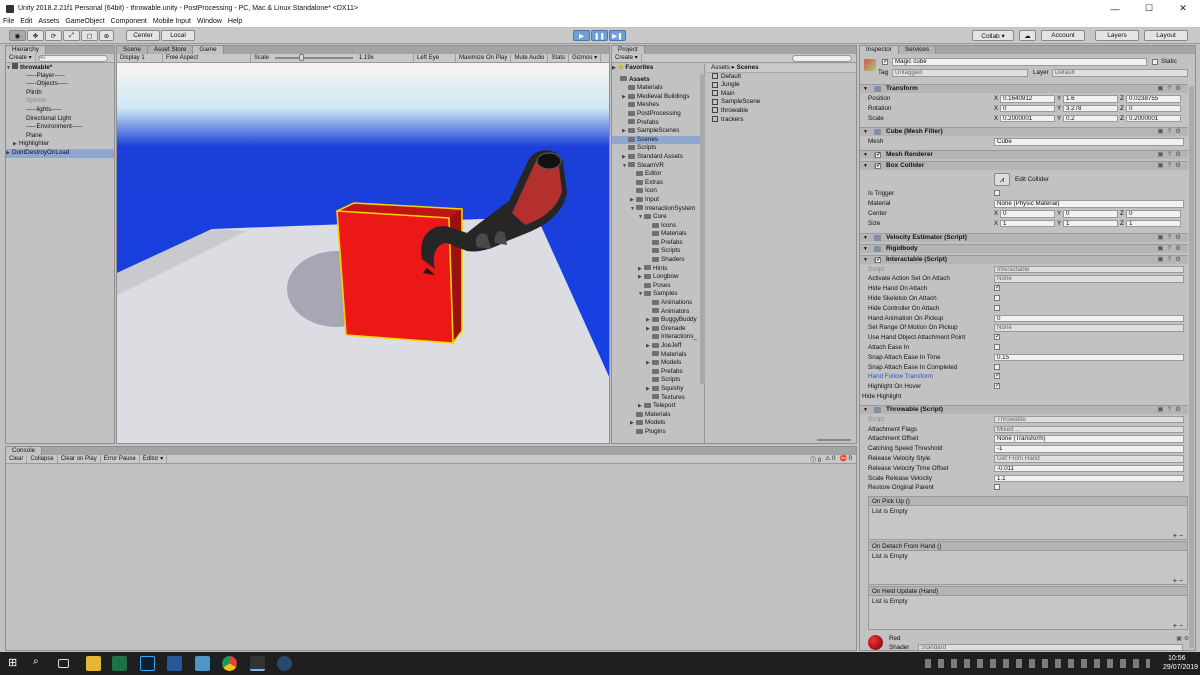 Image resolution: width=1200 pixels, height=675 pixels. Describe the element at coordinates (658, 260) in the screenshot. I see `project-folder: Shaders` at that location.